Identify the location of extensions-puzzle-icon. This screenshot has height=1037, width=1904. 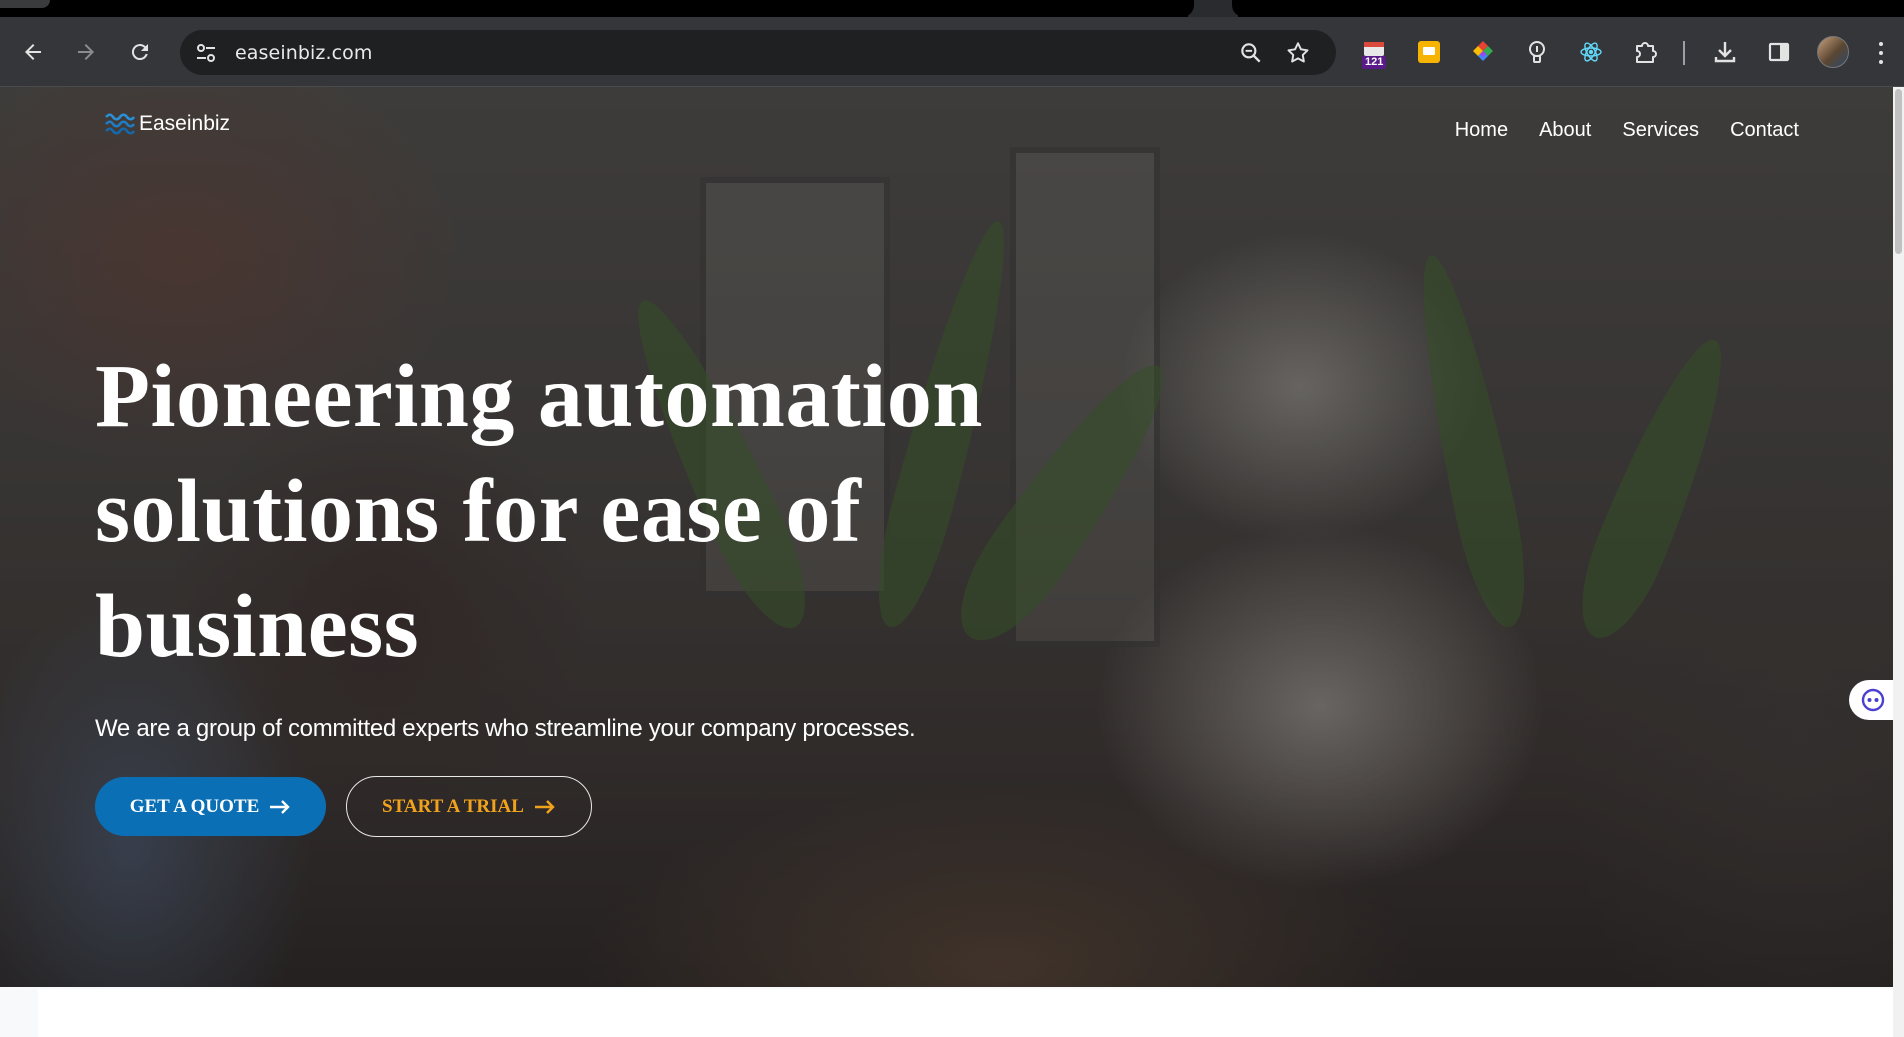
(1646, 52).